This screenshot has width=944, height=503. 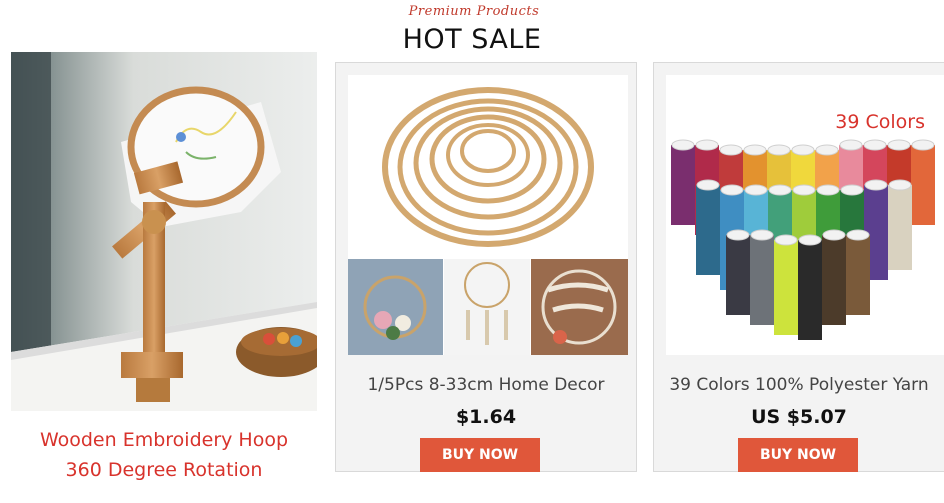 I want to click on color-count-badge: 39 Colors, so click(x=880, y=122).